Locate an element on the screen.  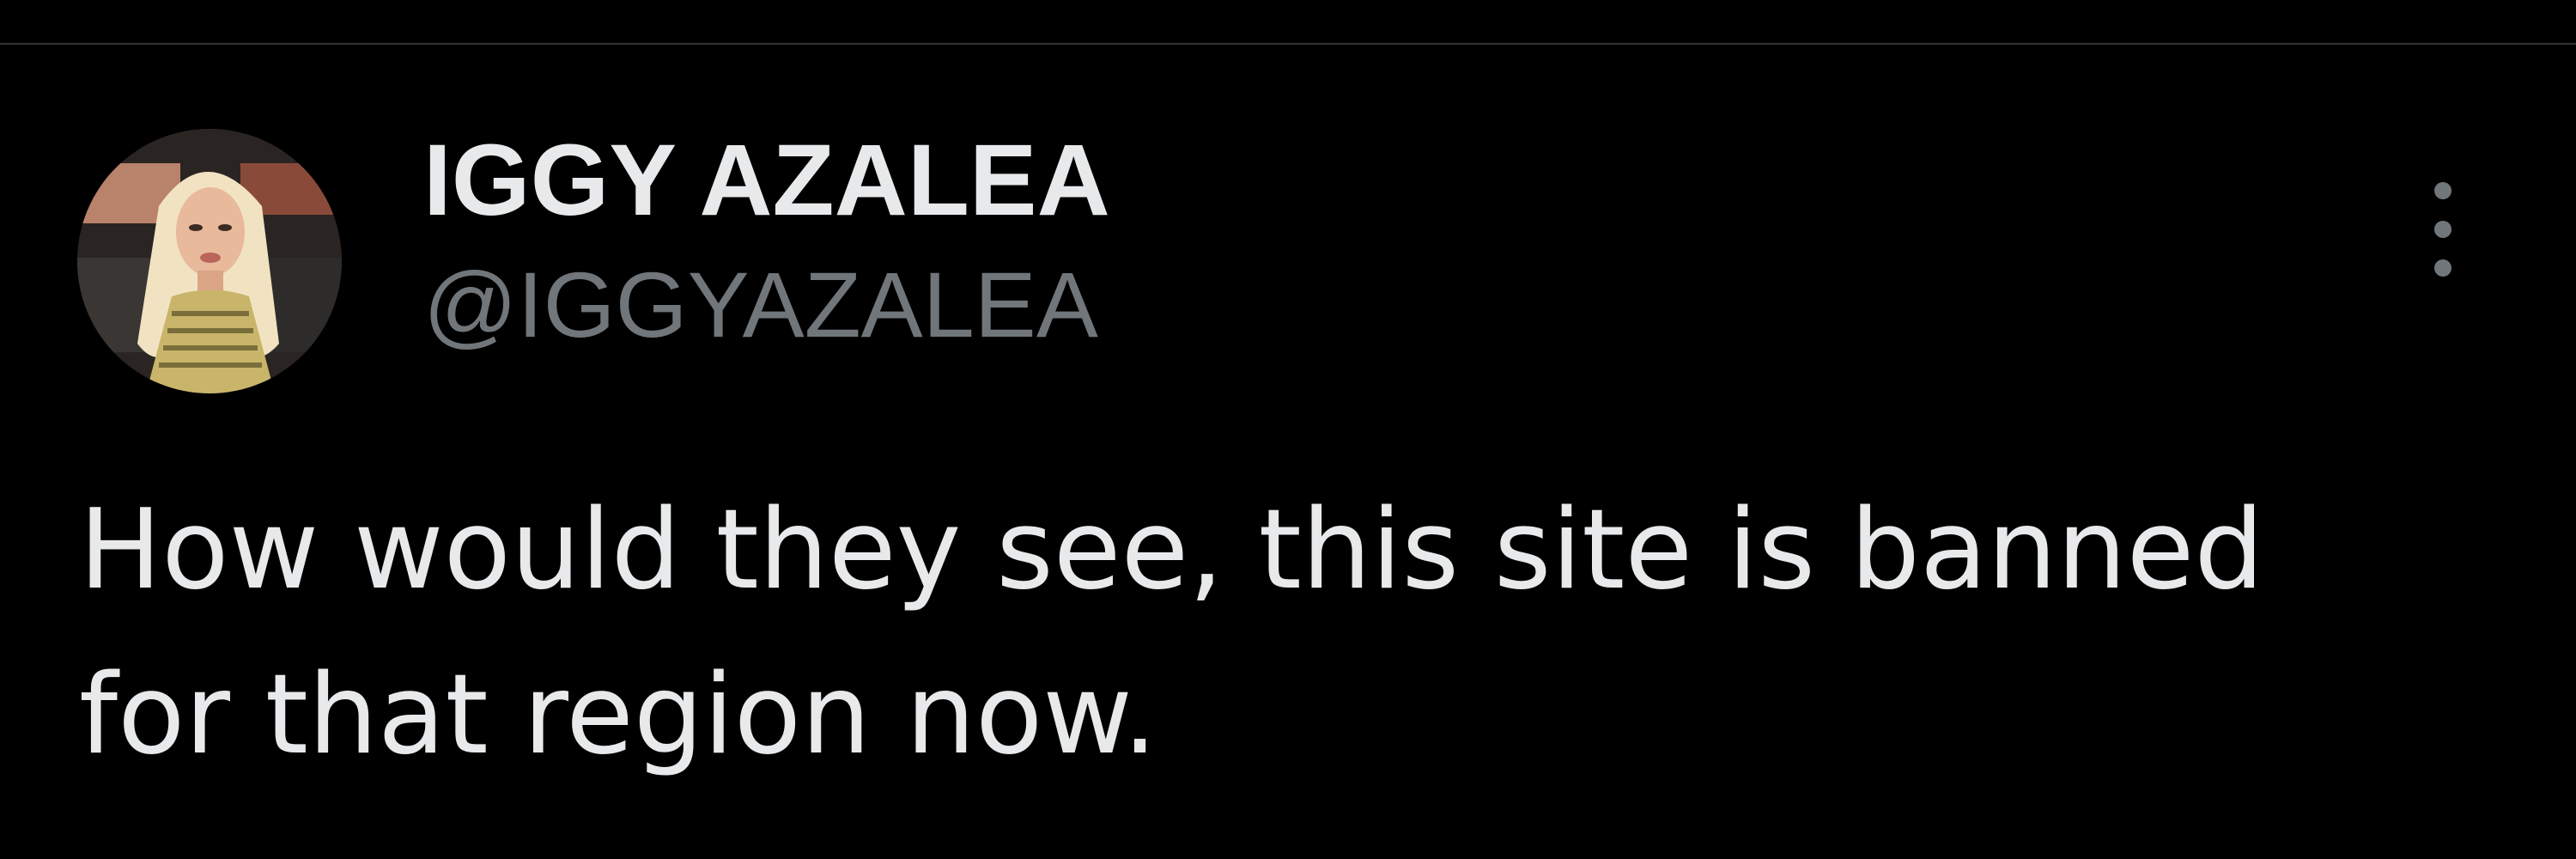
more-options-button is located at coordinates (2443, 230).